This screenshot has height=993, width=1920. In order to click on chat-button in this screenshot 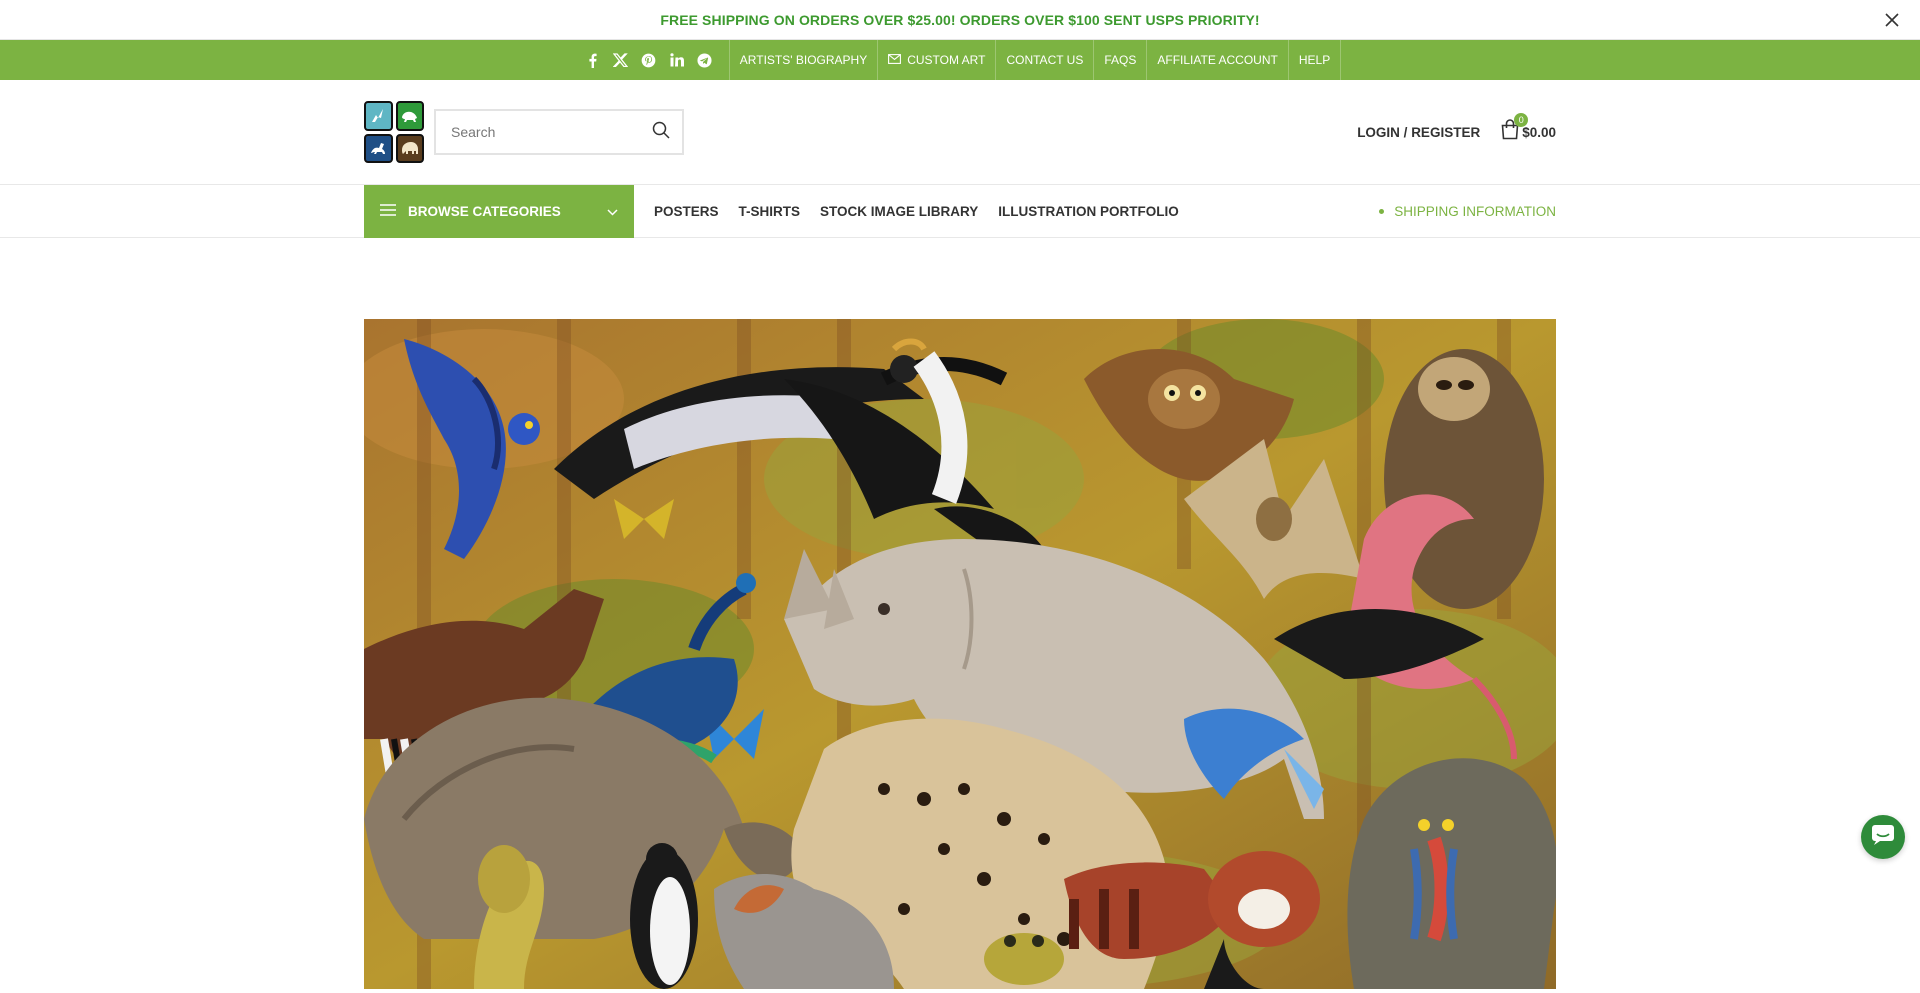, I will do `click(1883, 837)`.